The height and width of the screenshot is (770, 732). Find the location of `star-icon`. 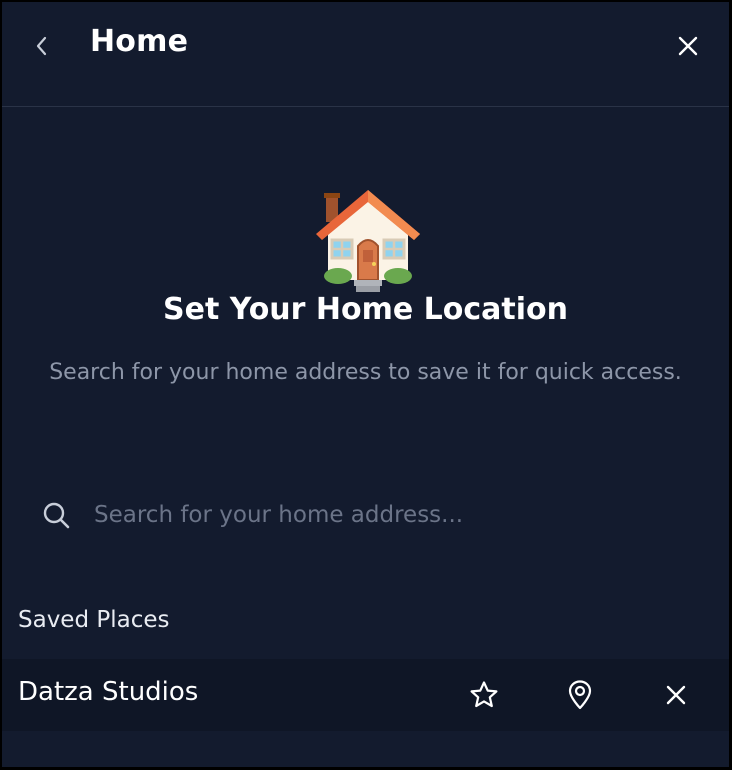

star-icon is located at coordinates (484, 694).